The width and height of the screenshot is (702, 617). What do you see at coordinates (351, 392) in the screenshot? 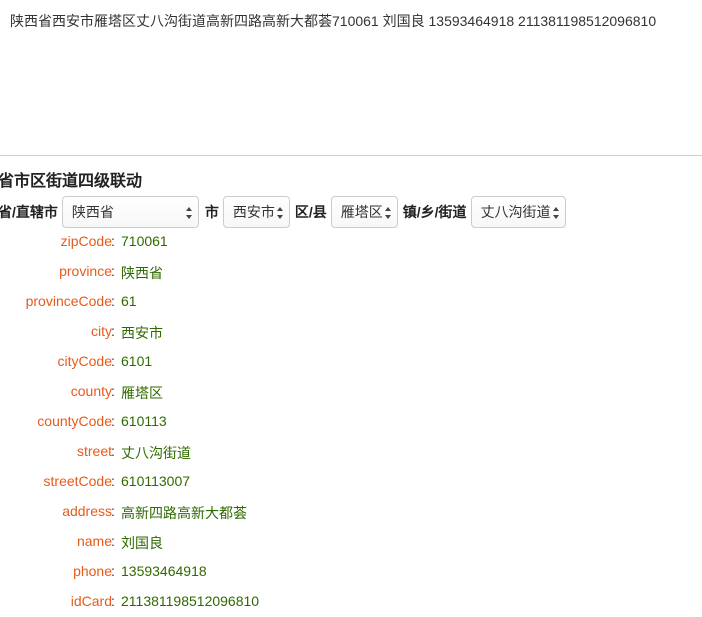
I see `field-row-county: county : 雁塔区` at bounding box center [351, 392].